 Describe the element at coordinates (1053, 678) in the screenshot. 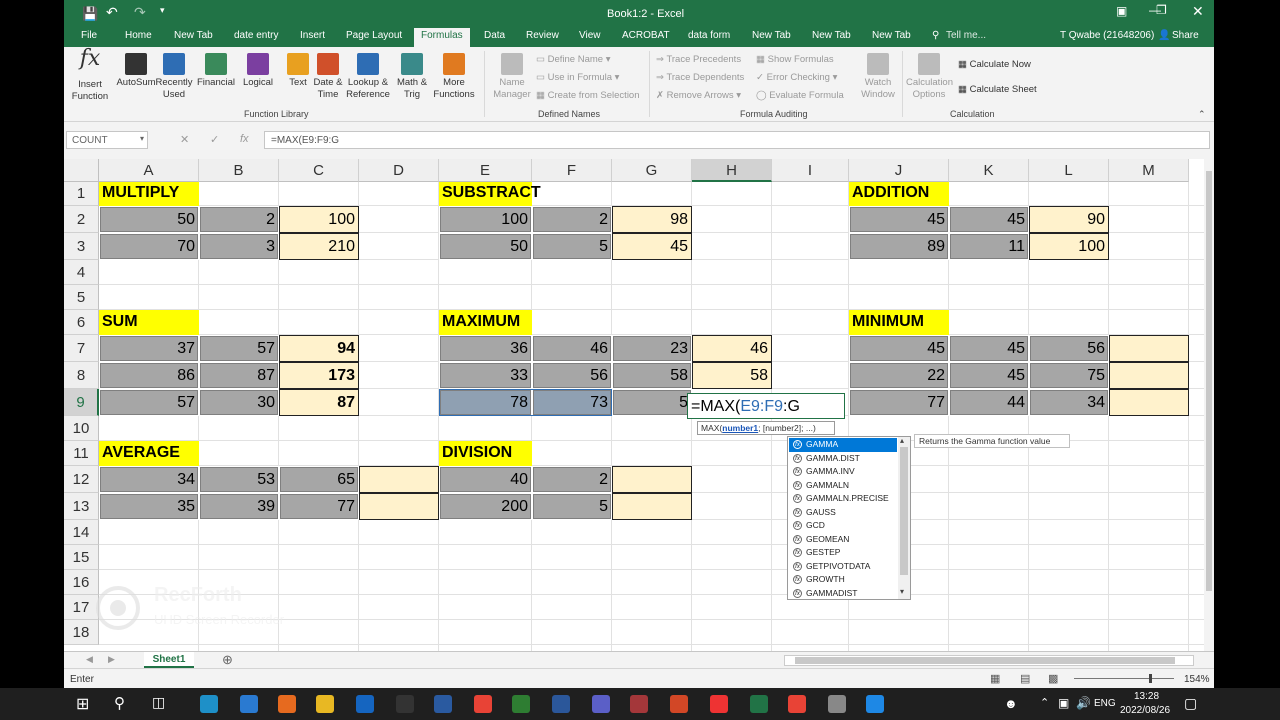

I see `page-break-view-icon: ▩` at that location.